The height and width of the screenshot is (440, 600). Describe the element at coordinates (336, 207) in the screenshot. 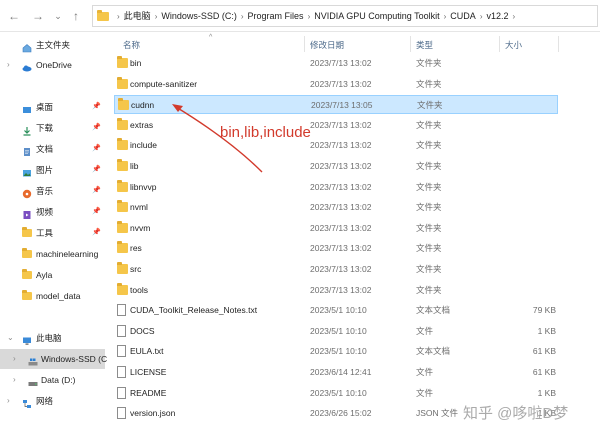

I see `table-row: nvml2023/7/13 13:02文件夹` at that location.